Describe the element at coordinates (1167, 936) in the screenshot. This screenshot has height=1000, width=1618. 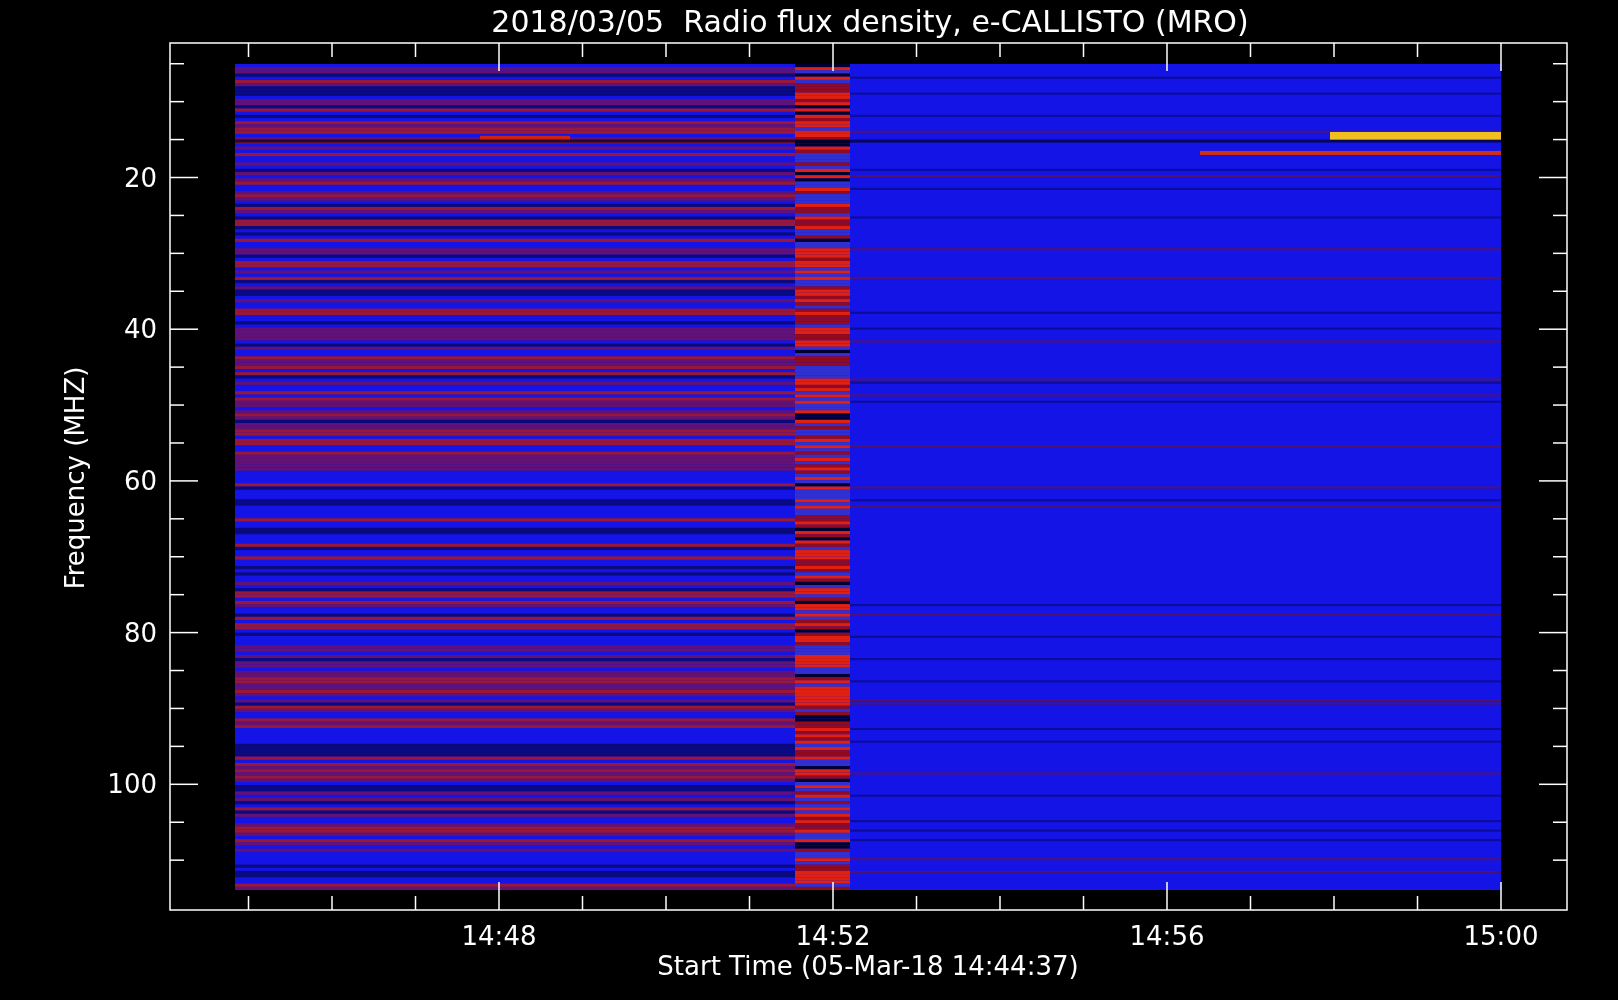
I see `x-tick-label: 14:56` at that location.